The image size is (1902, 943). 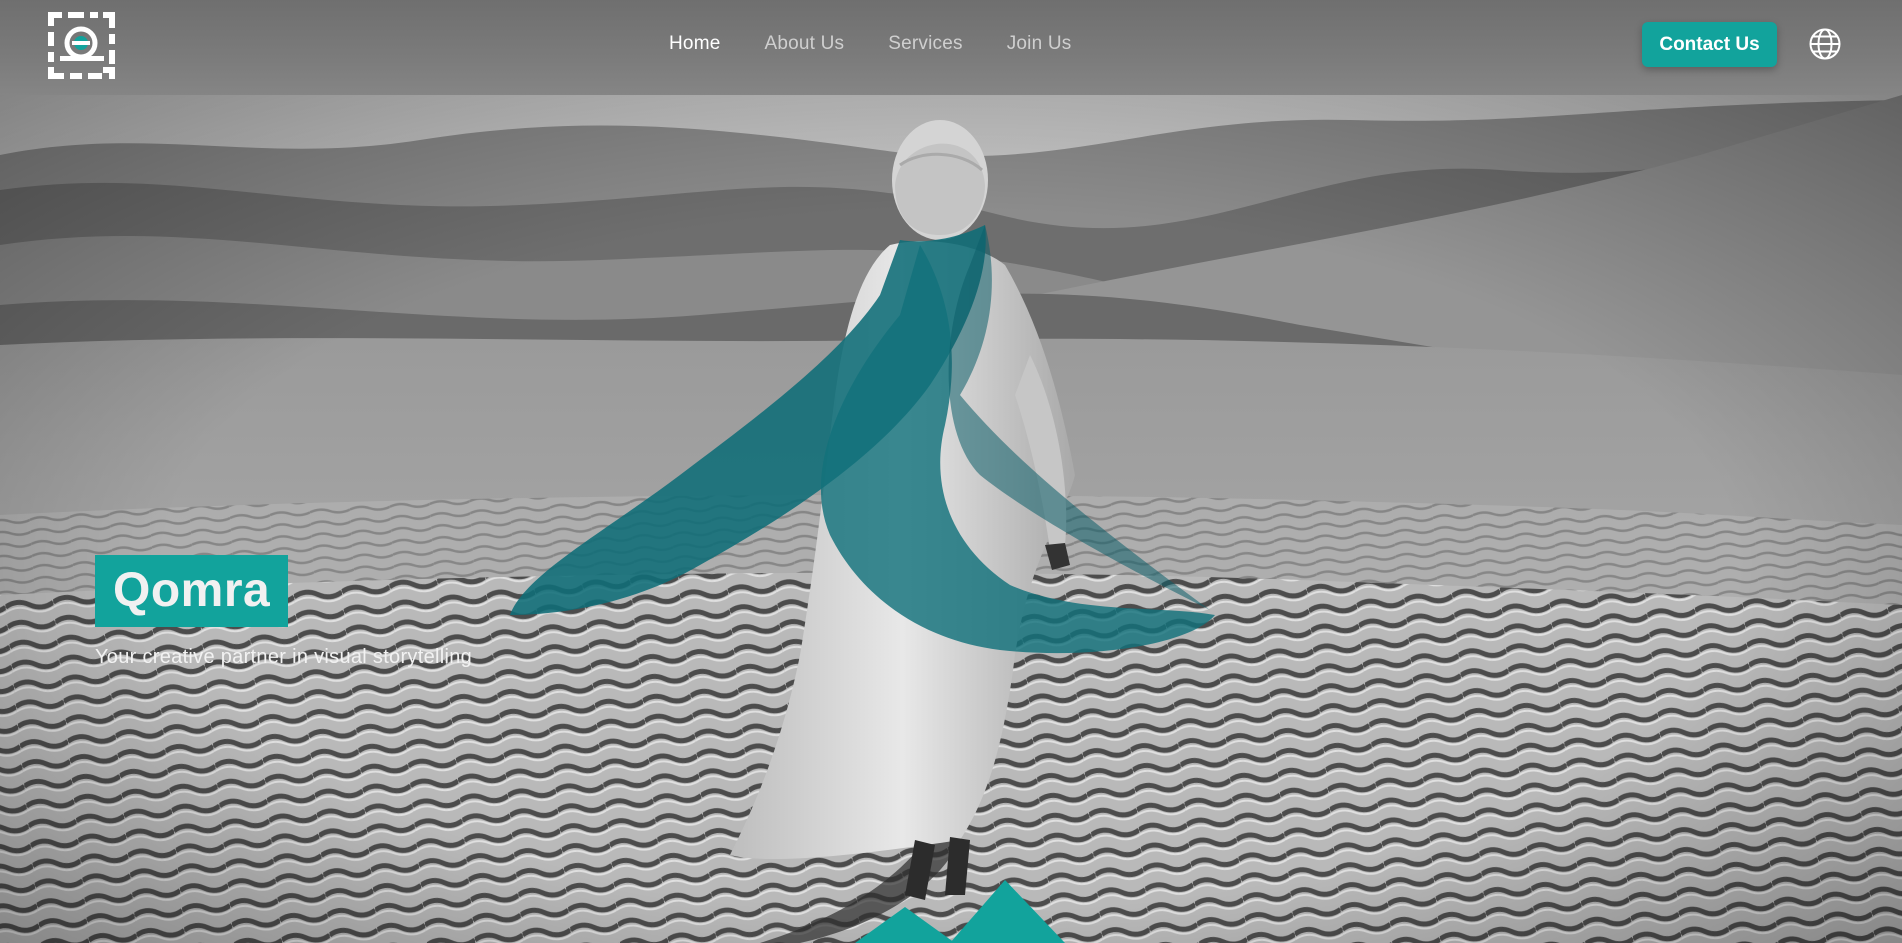 I want to click on hero-title: Qomra, so click(x=192, y=591).